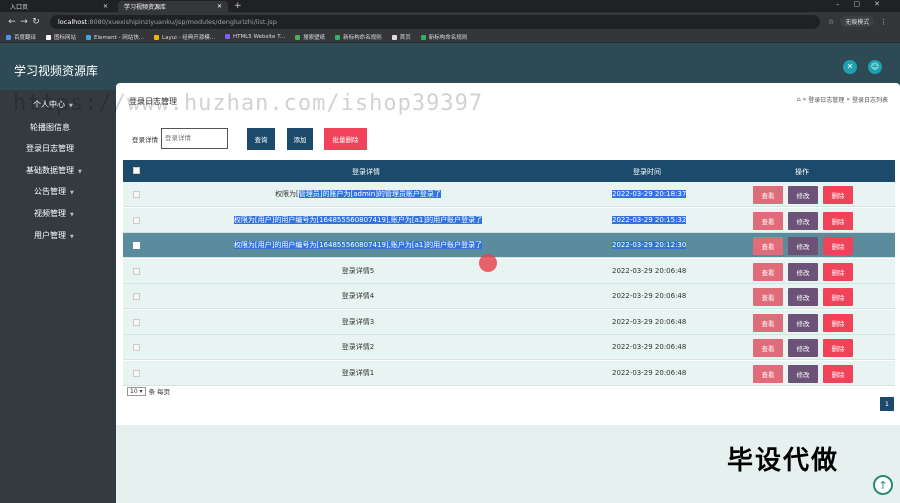  What do you see at coordinates (883, 485) in the screenshot?
I see `back-to-top-icon: ↑` at bounding box center [883, 485].